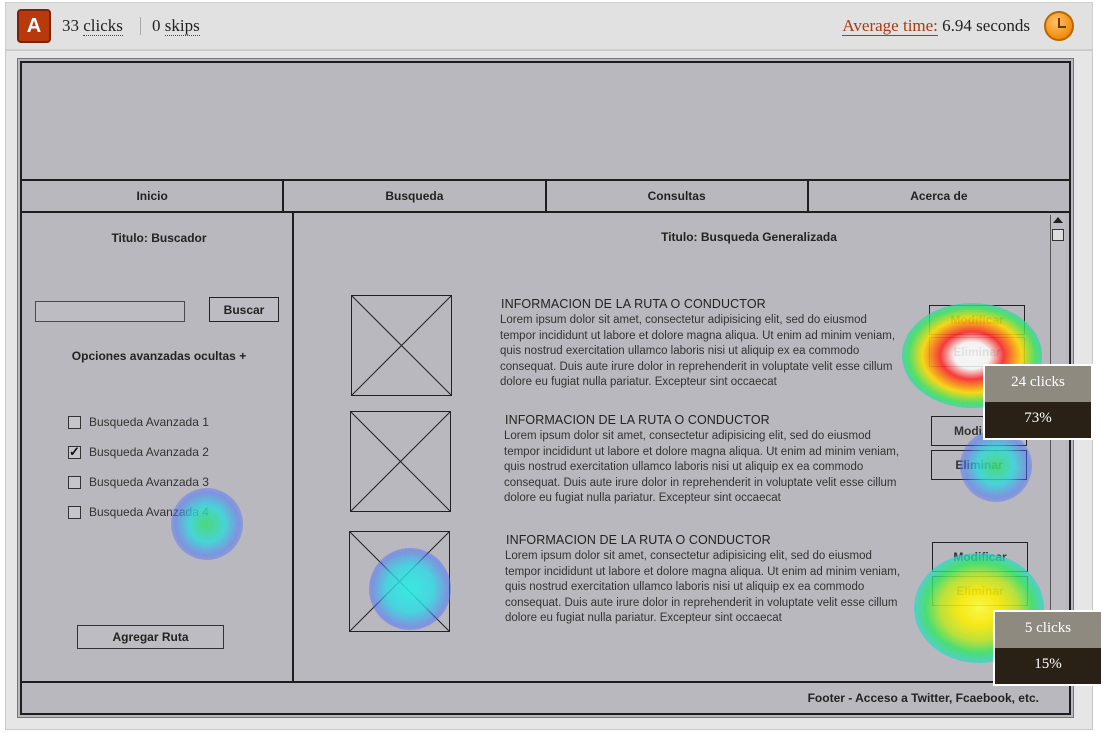 The image size is (1103, 733). Describe the element at coordinates (149, 422) in the screenshot. I see `option-label: Busqueda Avanzada 1` at that location.